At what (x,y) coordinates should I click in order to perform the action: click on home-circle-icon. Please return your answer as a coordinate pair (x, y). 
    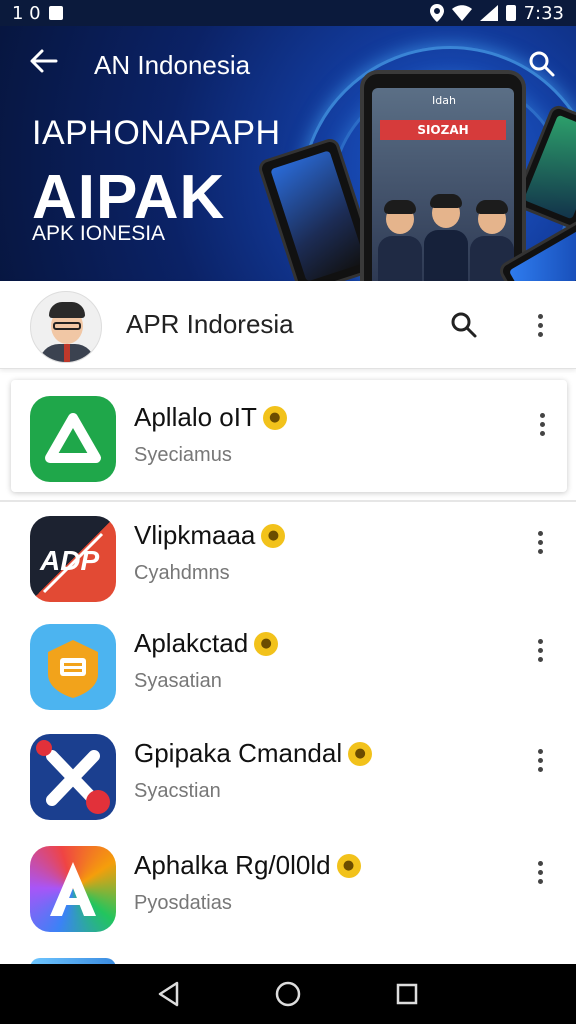
    Looking at the image, I should click on (288, 994).